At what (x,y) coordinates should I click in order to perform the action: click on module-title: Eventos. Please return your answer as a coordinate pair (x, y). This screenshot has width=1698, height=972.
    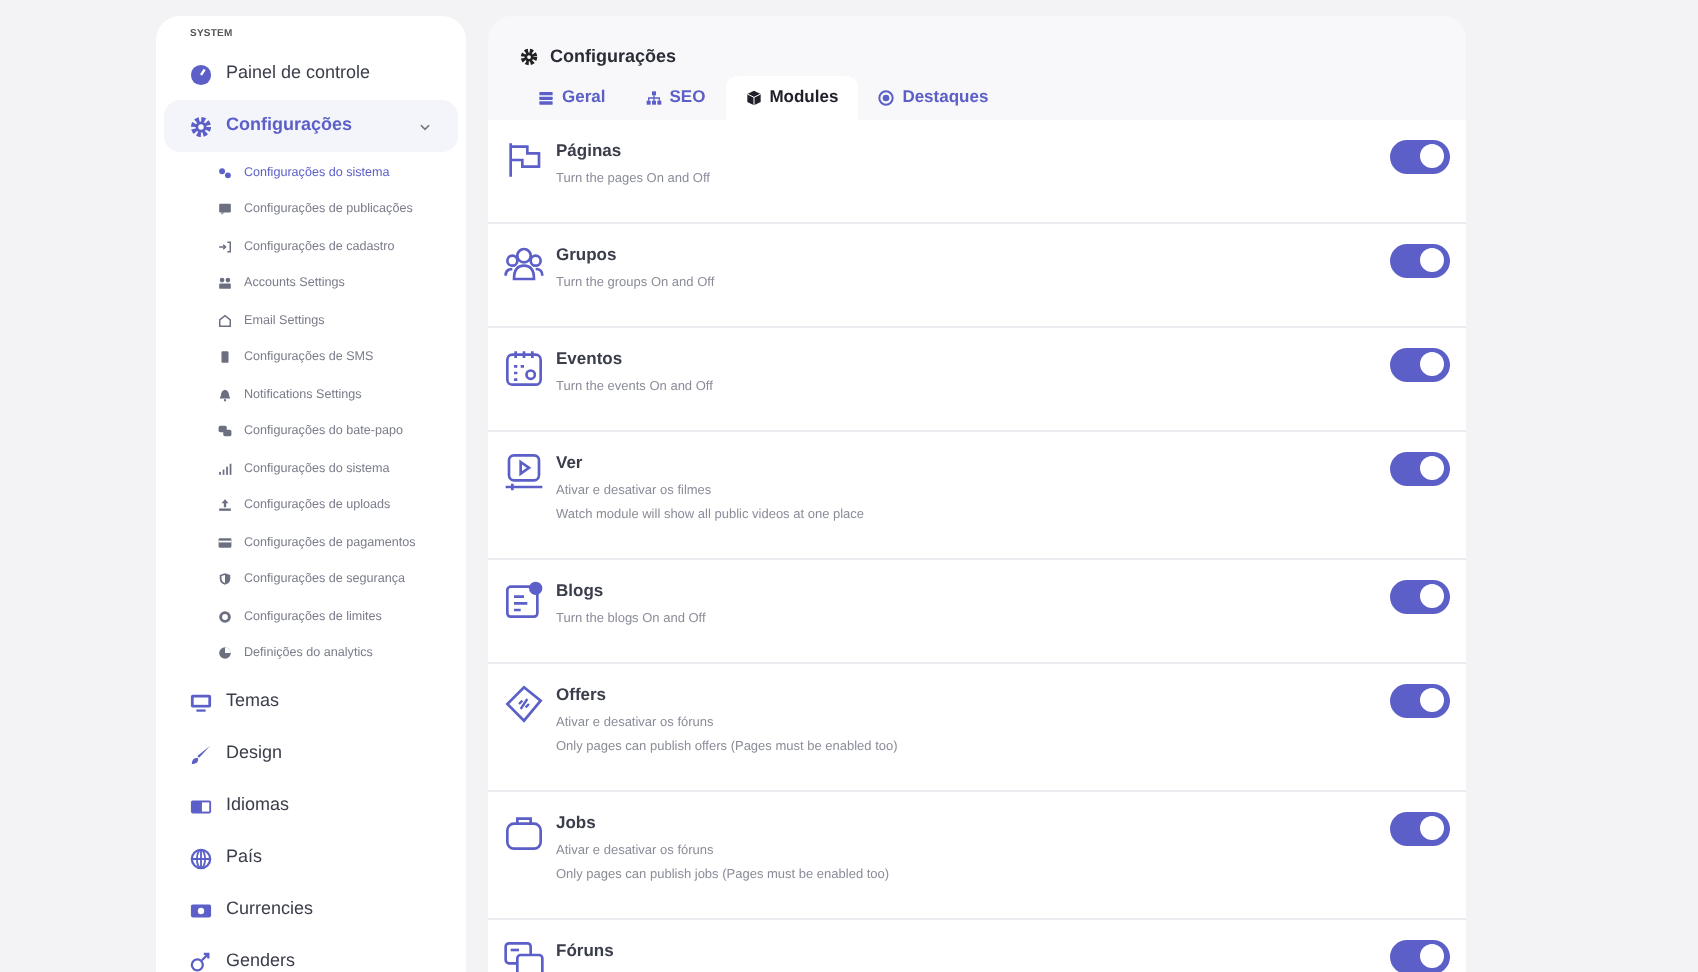
    Looking at the image, I should click on (590, 357).